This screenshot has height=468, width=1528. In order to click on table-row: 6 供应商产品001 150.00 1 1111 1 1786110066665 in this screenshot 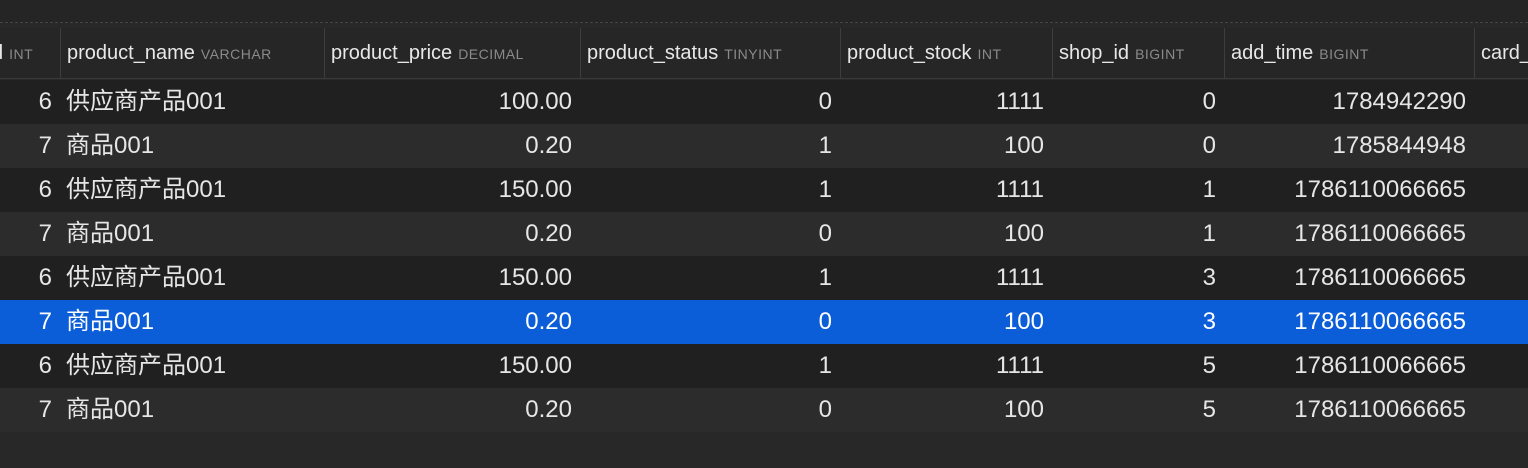, I will do `click(764, 190)`.